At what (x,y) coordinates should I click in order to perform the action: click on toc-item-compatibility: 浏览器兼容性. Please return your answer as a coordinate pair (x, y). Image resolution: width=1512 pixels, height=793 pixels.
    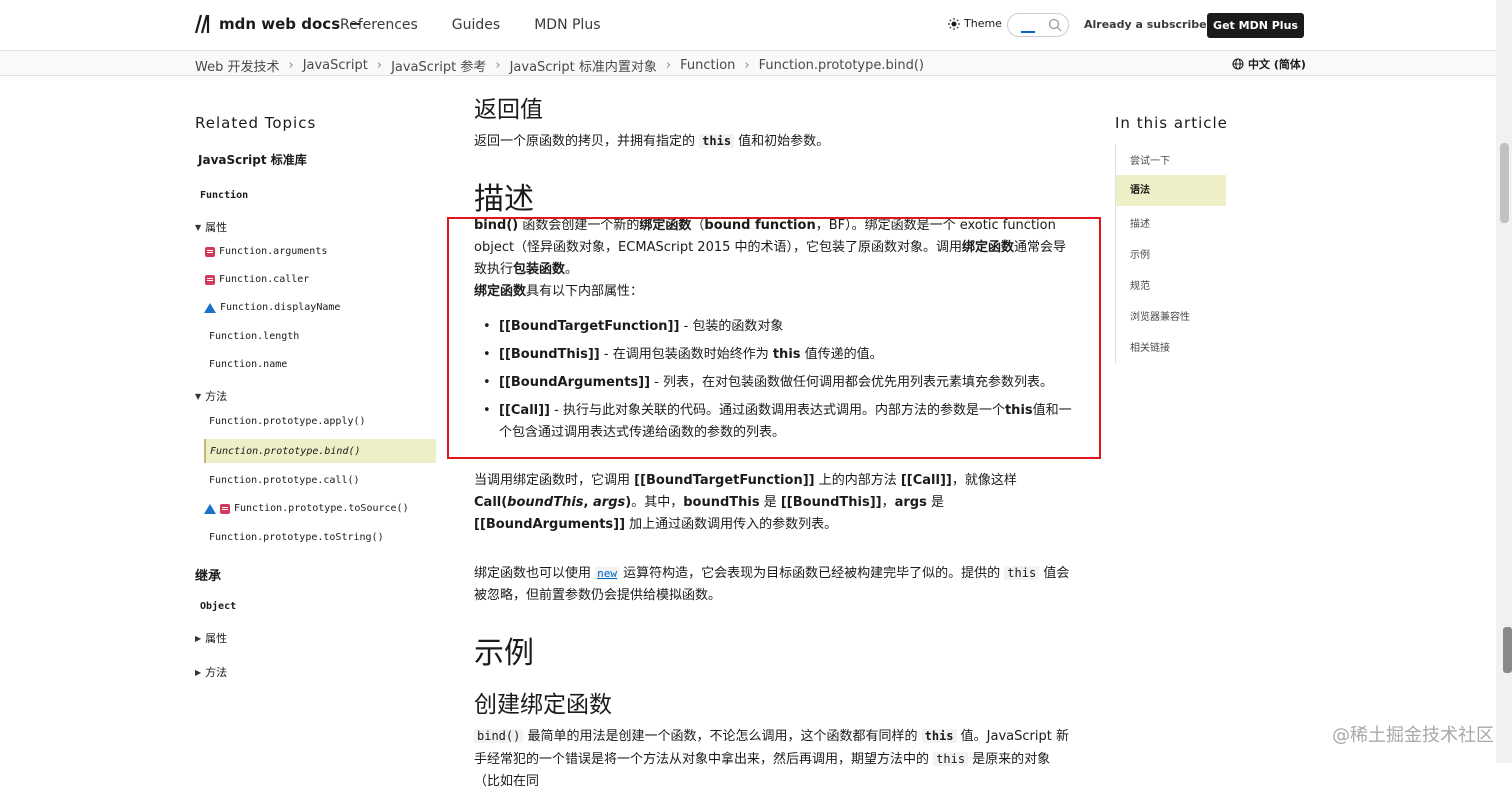
    Looking at the image, I should click on (1160, 315).